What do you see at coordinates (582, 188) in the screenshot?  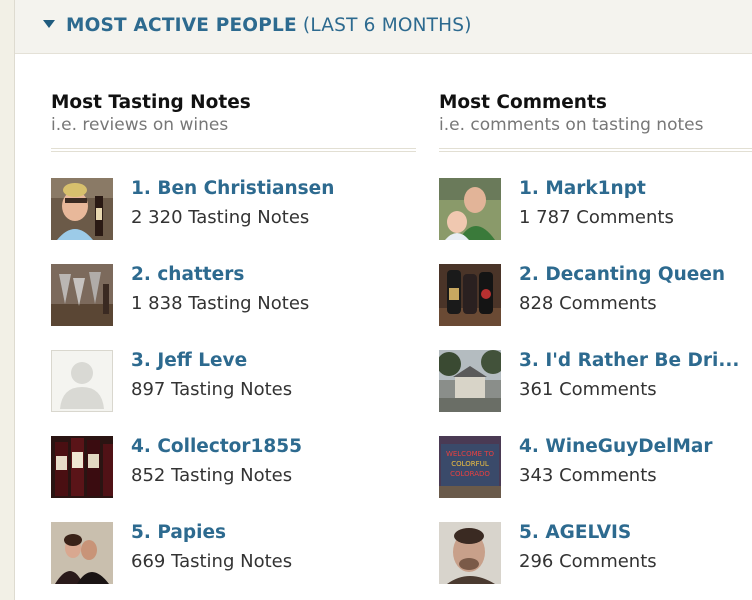 I see `person-link: 1. Mark1npt` at bounding box center [582, 188].